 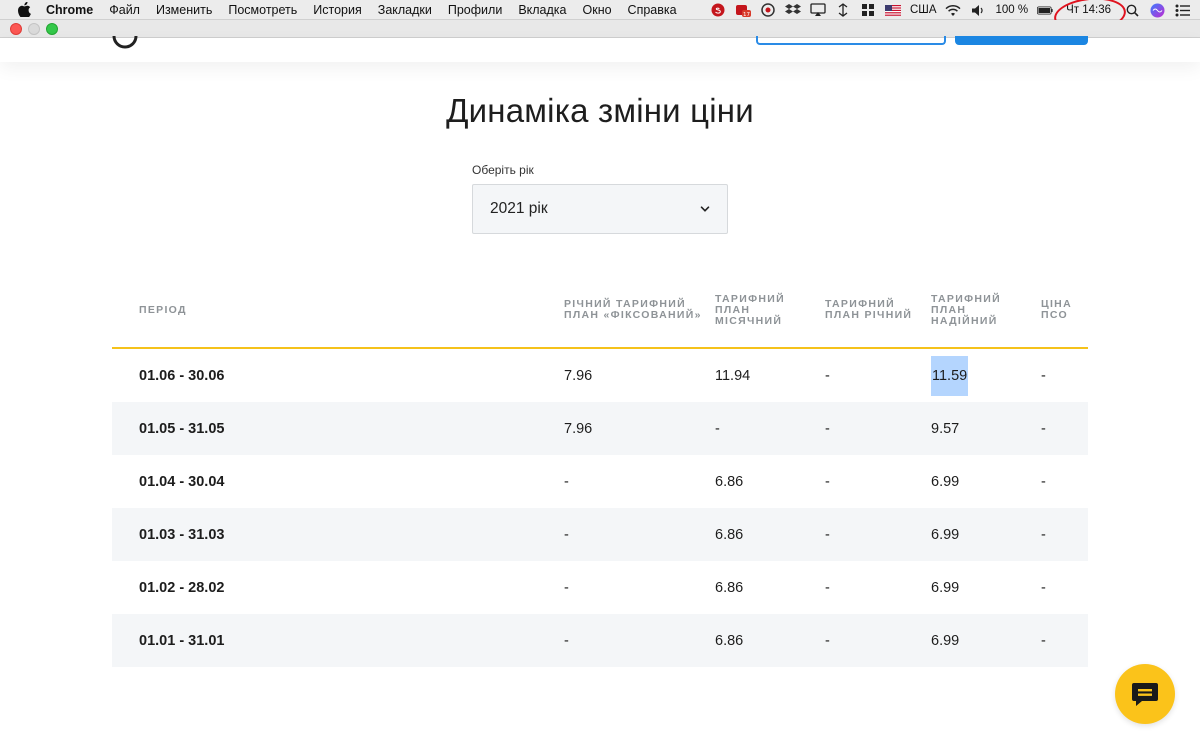 What do you see at coordinates (950, 18) in the screenshot?
I see `menu-bar-status-area: 17 США 100 % Чт 14:36` at bounding box center [950, 18].